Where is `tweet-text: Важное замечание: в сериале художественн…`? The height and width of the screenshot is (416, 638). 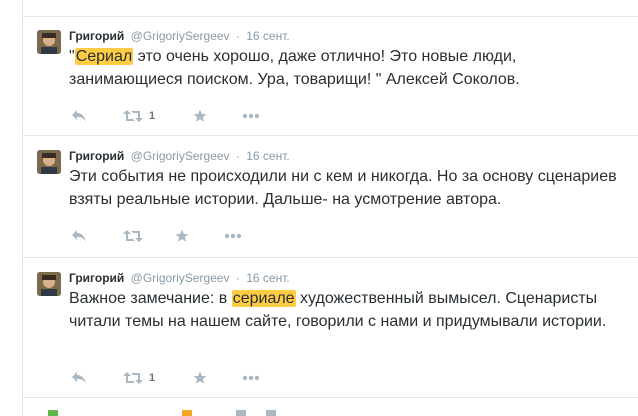 tweet-text: Важное замечание: в сериале художественн… is located at coordinates (349, 310).